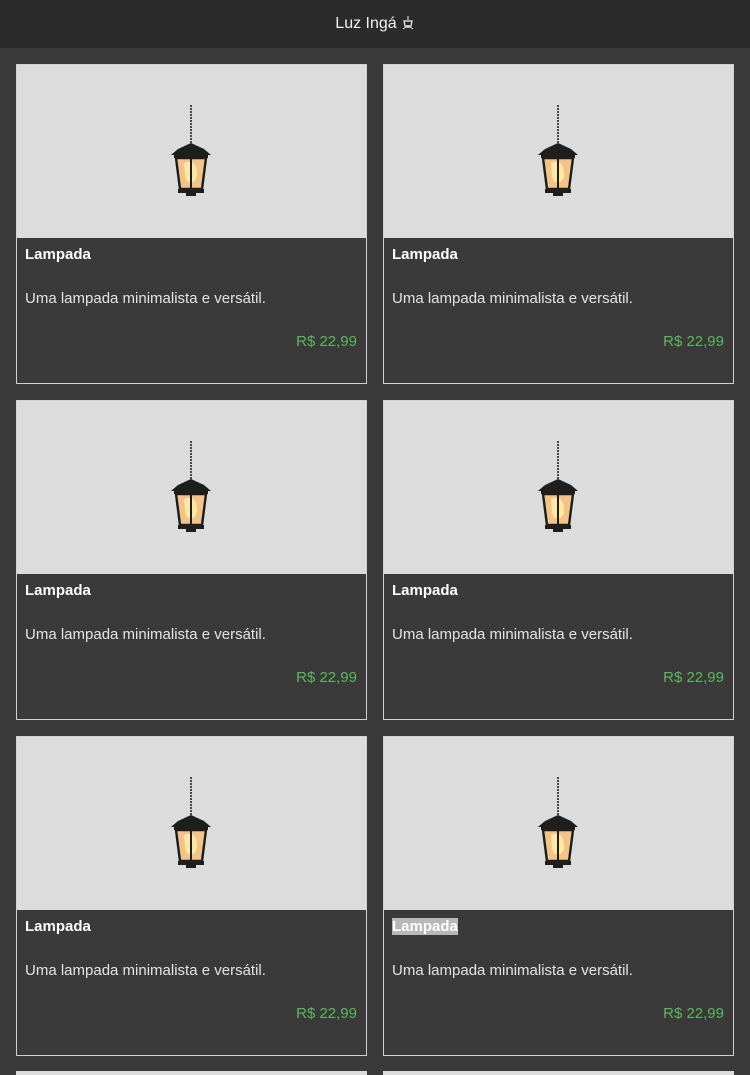  Describe the element at coordinates (366, 23) in the screenshot. I see `app-title: Luz Ingá` at that location.